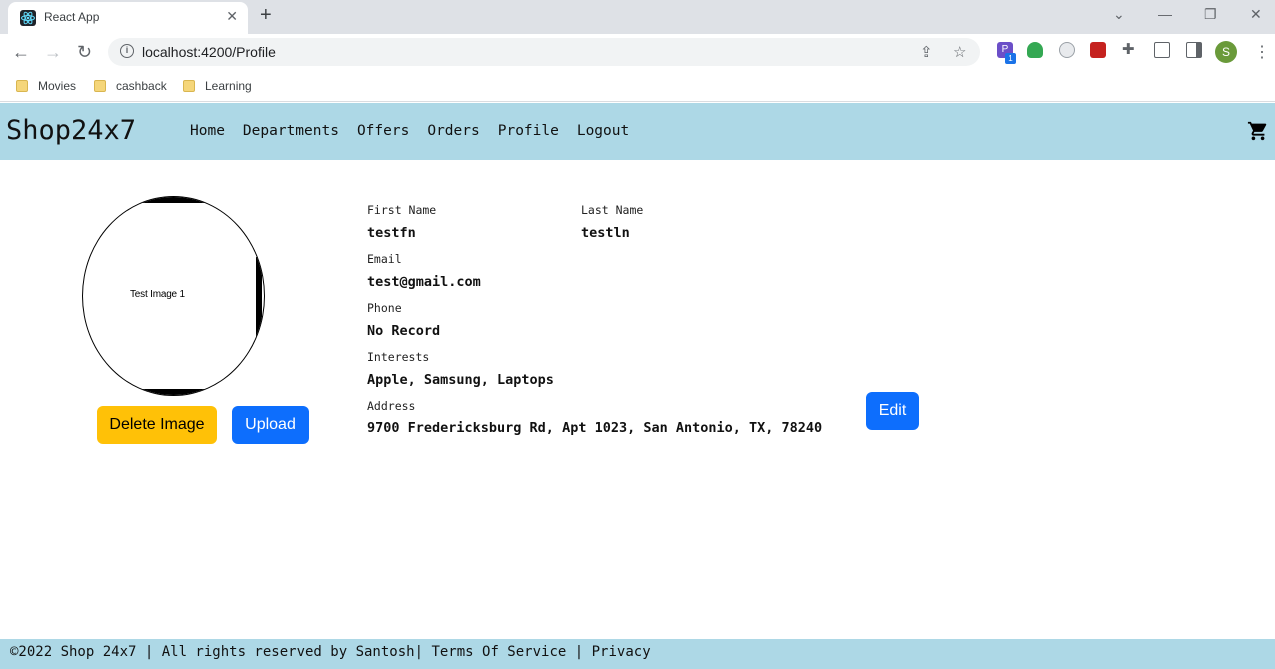 This screenshot has height=669, width=1275. What do you see at coordinates (402, 210) in the screenshot?
I see `first-name-label: First Name` at bounding box center [402, 210].